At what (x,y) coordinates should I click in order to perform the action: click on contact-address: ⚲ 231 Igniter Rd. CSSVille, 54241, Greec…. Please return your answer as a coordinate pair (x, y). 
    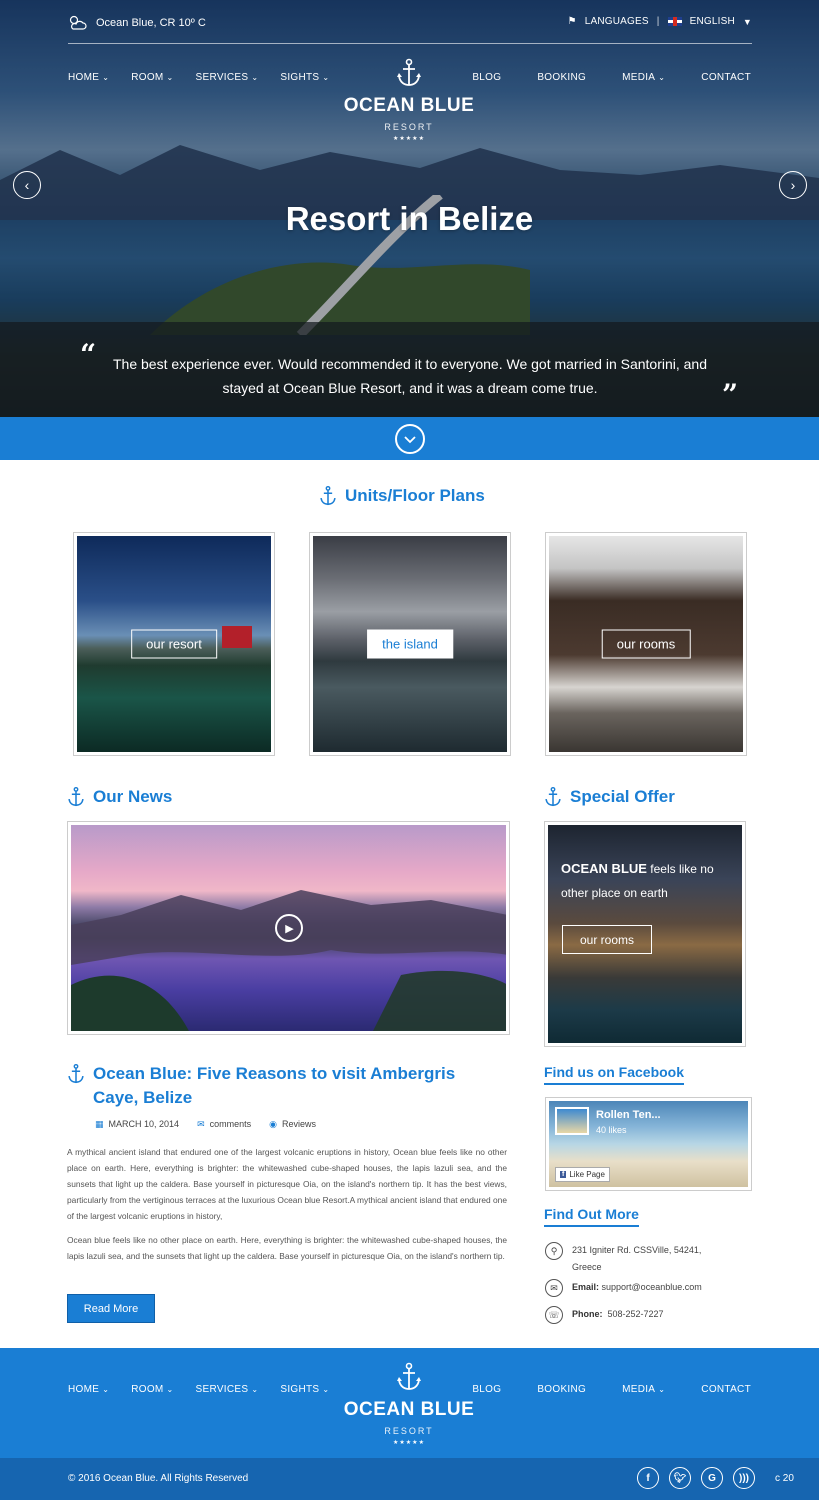
    Looking at the image, I should click on (633, 1259).